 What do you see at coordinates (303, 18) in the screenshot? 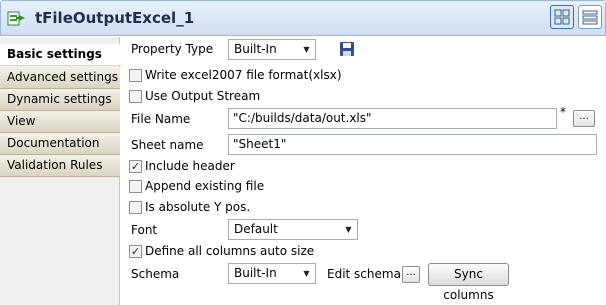
I see `component-title-bar: tFileOutputExcel_1` at bounding box center [303, 18].